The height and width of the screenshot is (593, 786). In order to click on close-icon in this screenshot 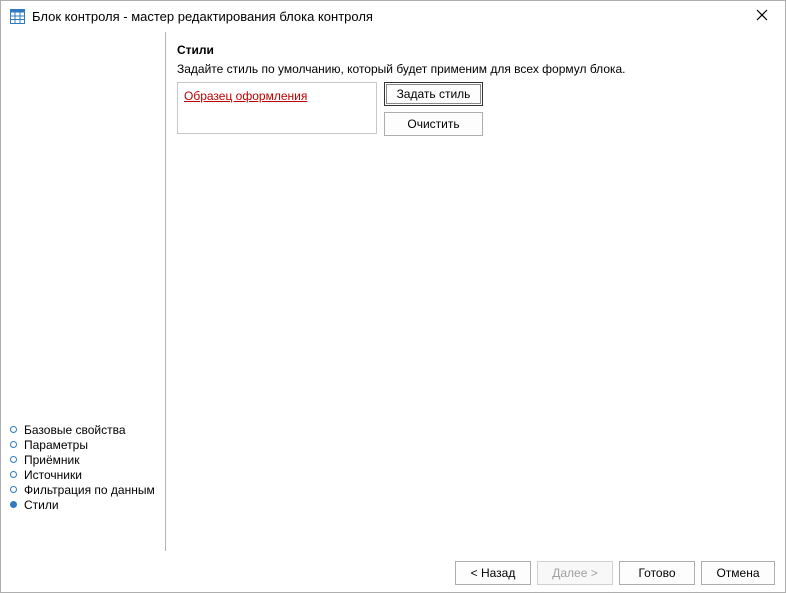, I will do `click(762, 16)`.